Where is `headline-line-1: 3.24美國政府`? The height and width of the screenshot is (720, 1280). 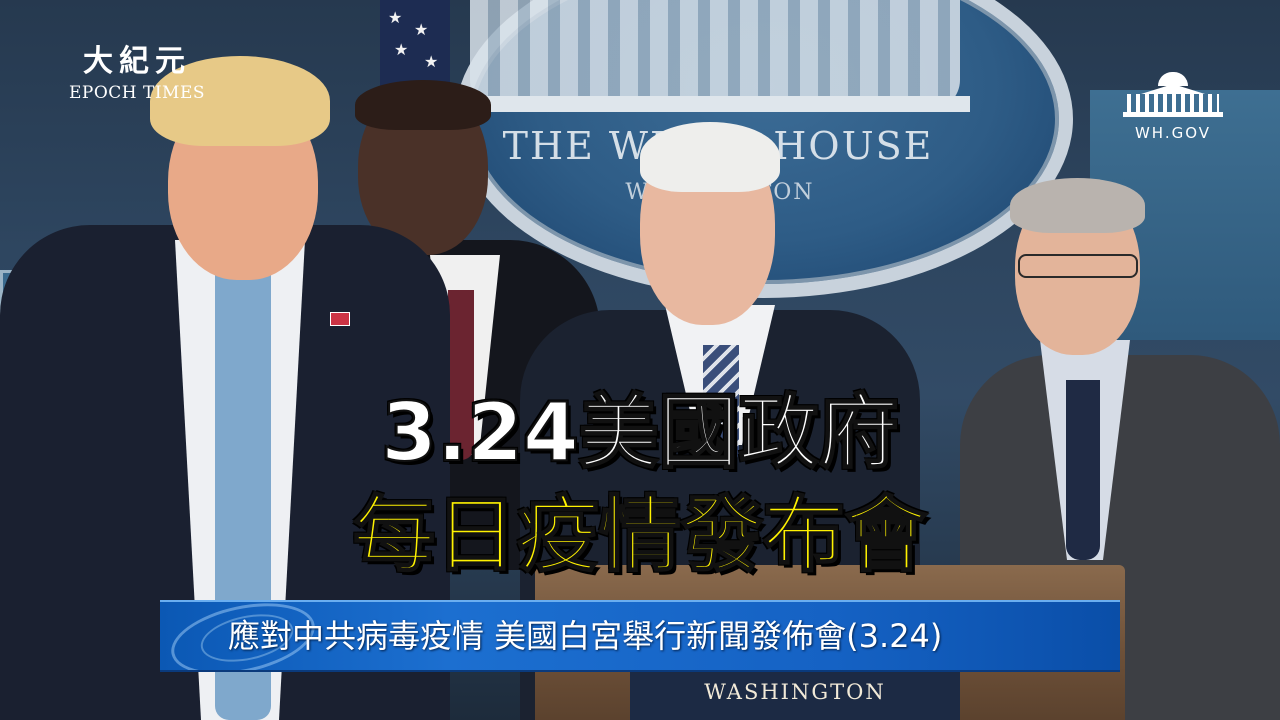 headline-line-1: 3.24美國政府 is located at coordinates (639, 432).